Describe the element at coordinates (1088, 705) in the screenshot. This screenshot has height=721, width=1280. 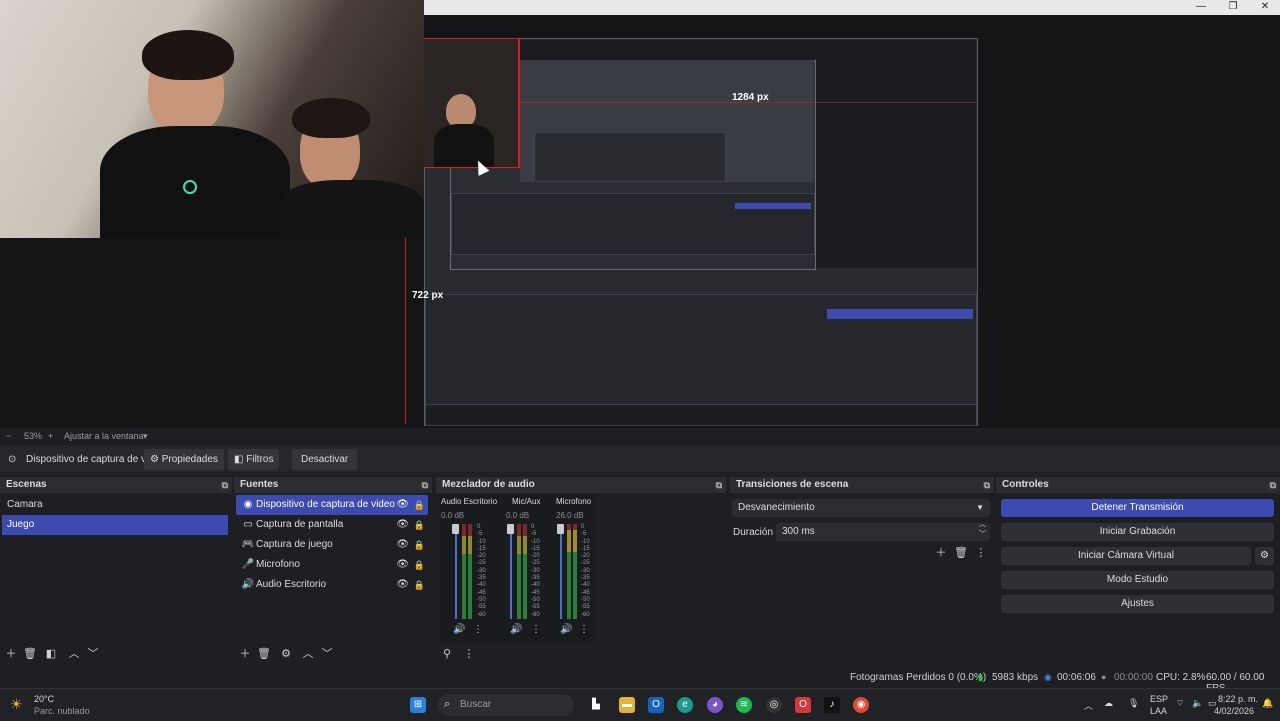
I see `chevron-up-icon: ︿` at that location.